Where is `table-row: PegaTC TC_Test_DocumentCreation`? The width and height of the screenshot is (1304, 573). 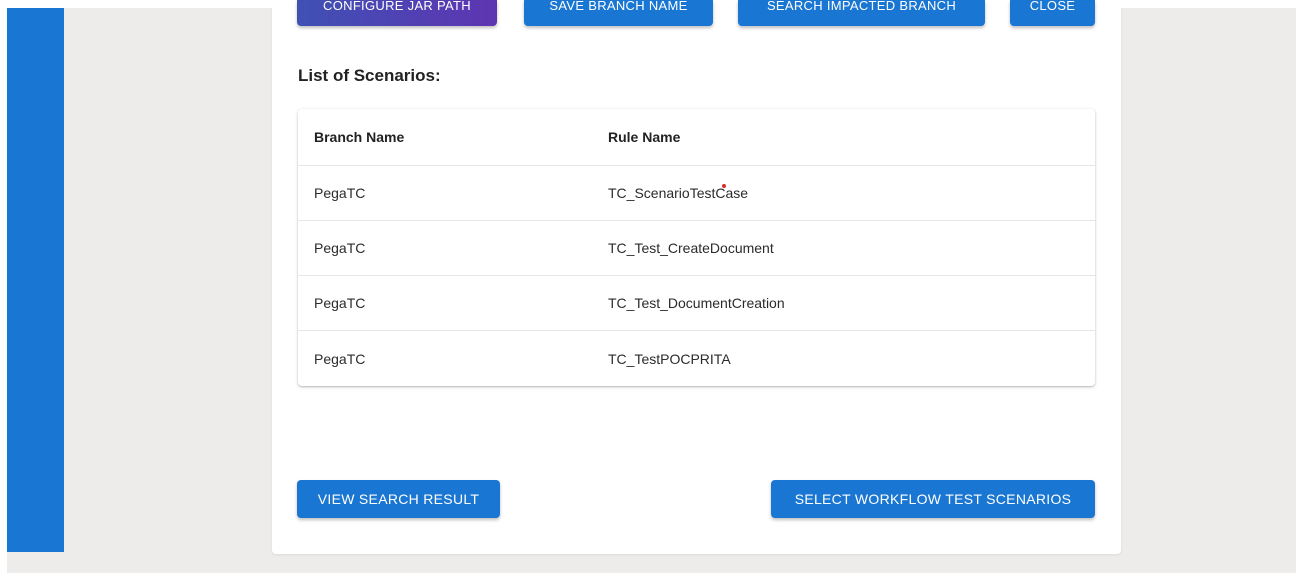
table-row: PegaTC TC_Test_DocumentCreation is located at coordinates (696, 303).